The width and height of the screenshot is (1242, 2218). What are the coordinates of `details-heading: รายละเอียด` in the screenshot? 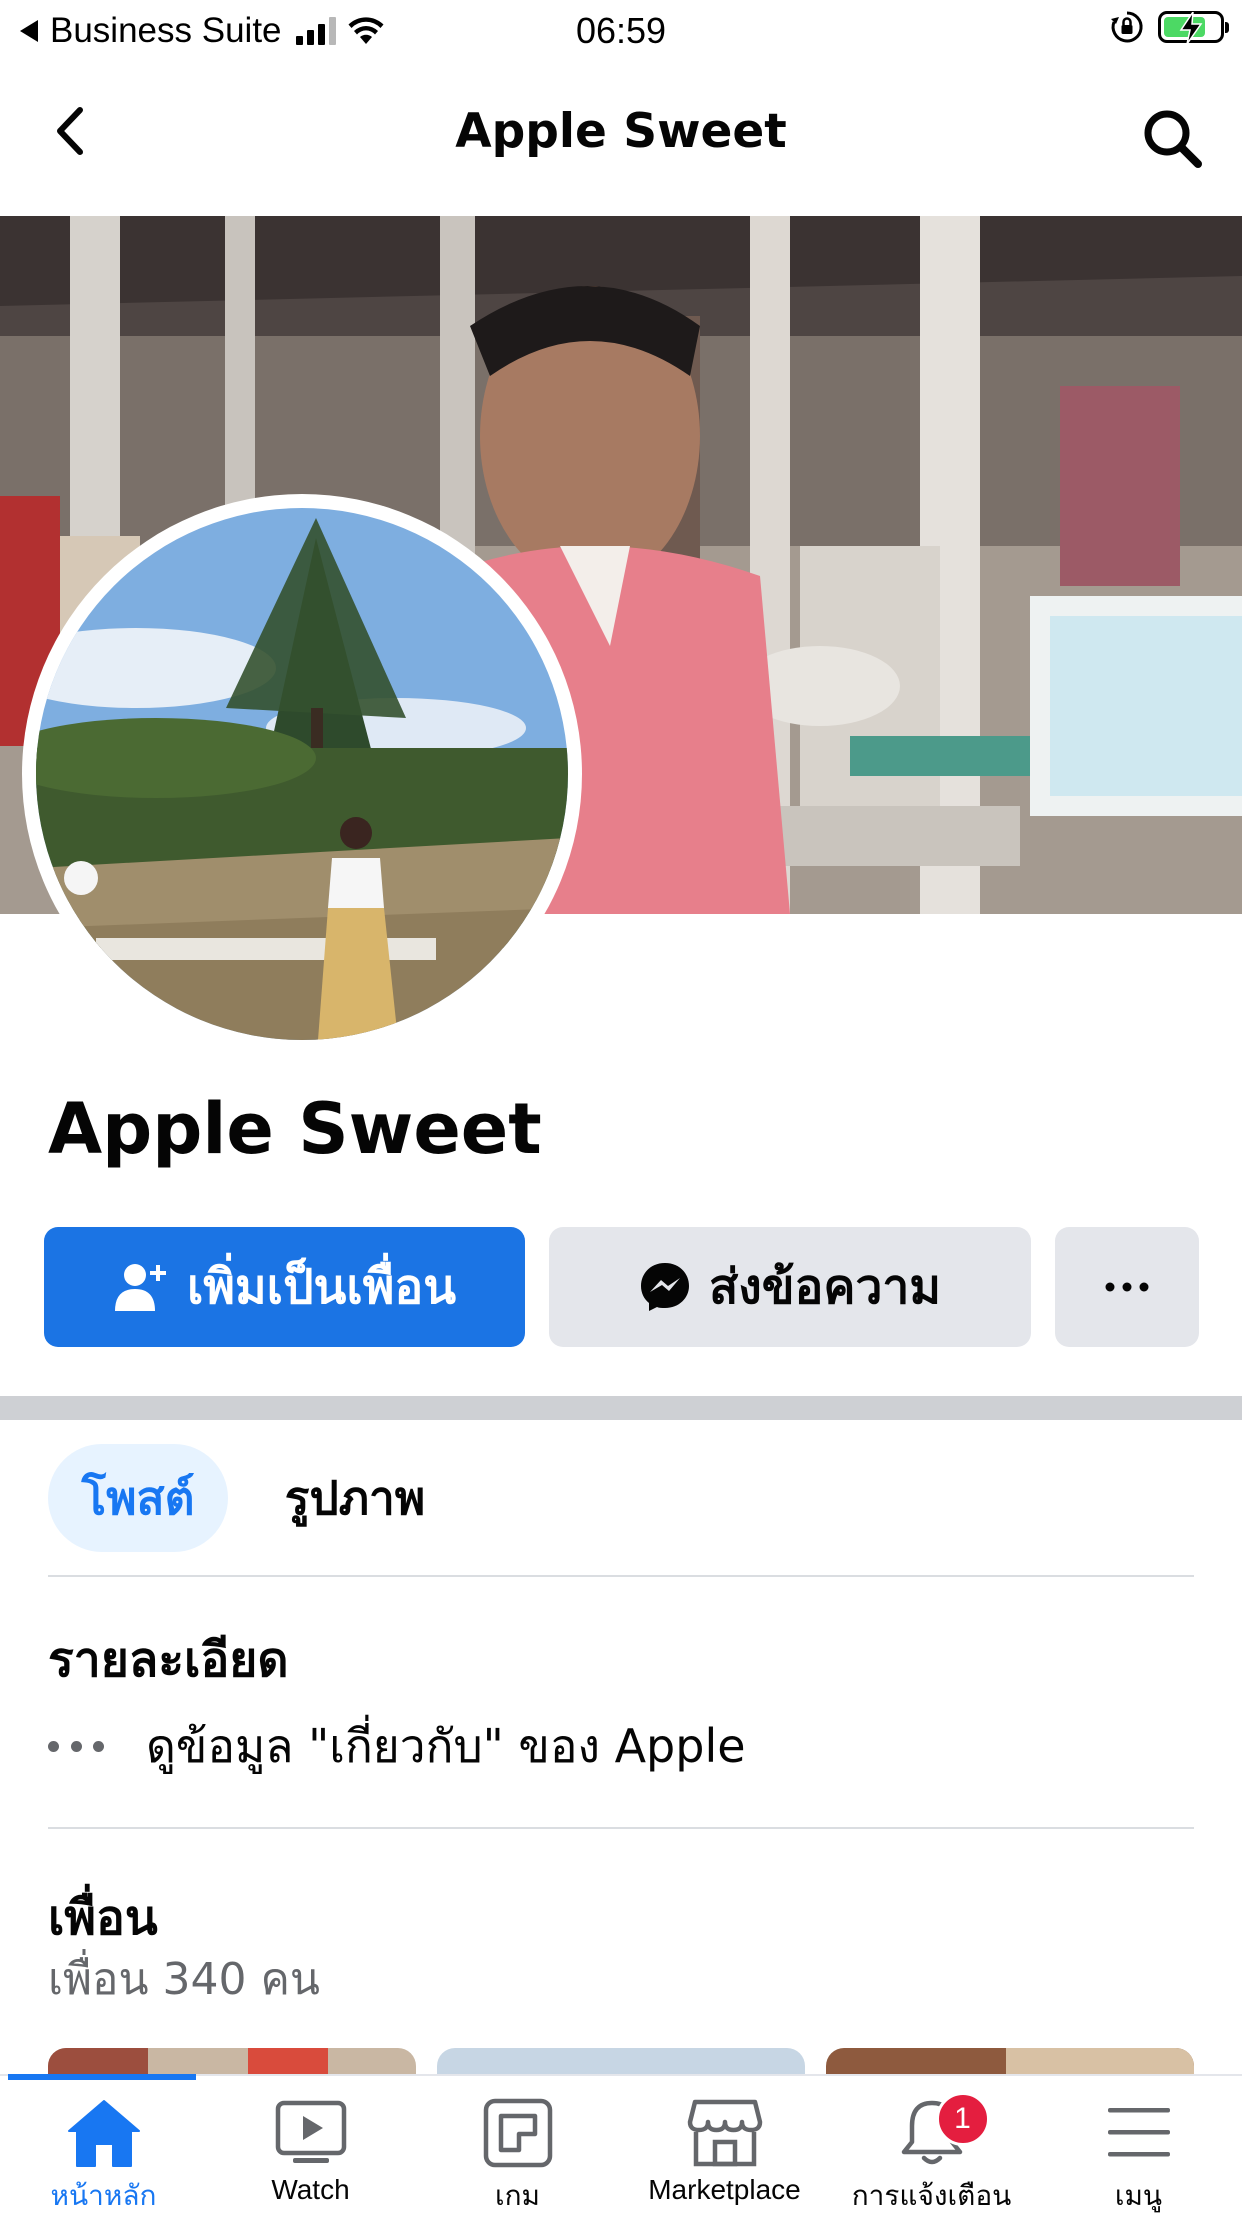 It's located at (168, 1660).